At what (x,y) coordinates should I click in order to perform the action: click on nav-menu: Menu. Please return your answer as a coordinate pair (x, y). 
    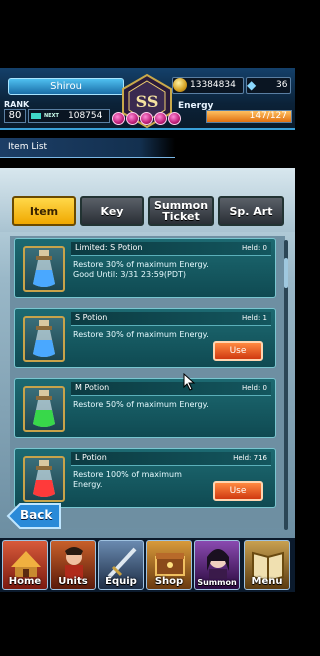
    Looking at the image, I should click on (267, 565).